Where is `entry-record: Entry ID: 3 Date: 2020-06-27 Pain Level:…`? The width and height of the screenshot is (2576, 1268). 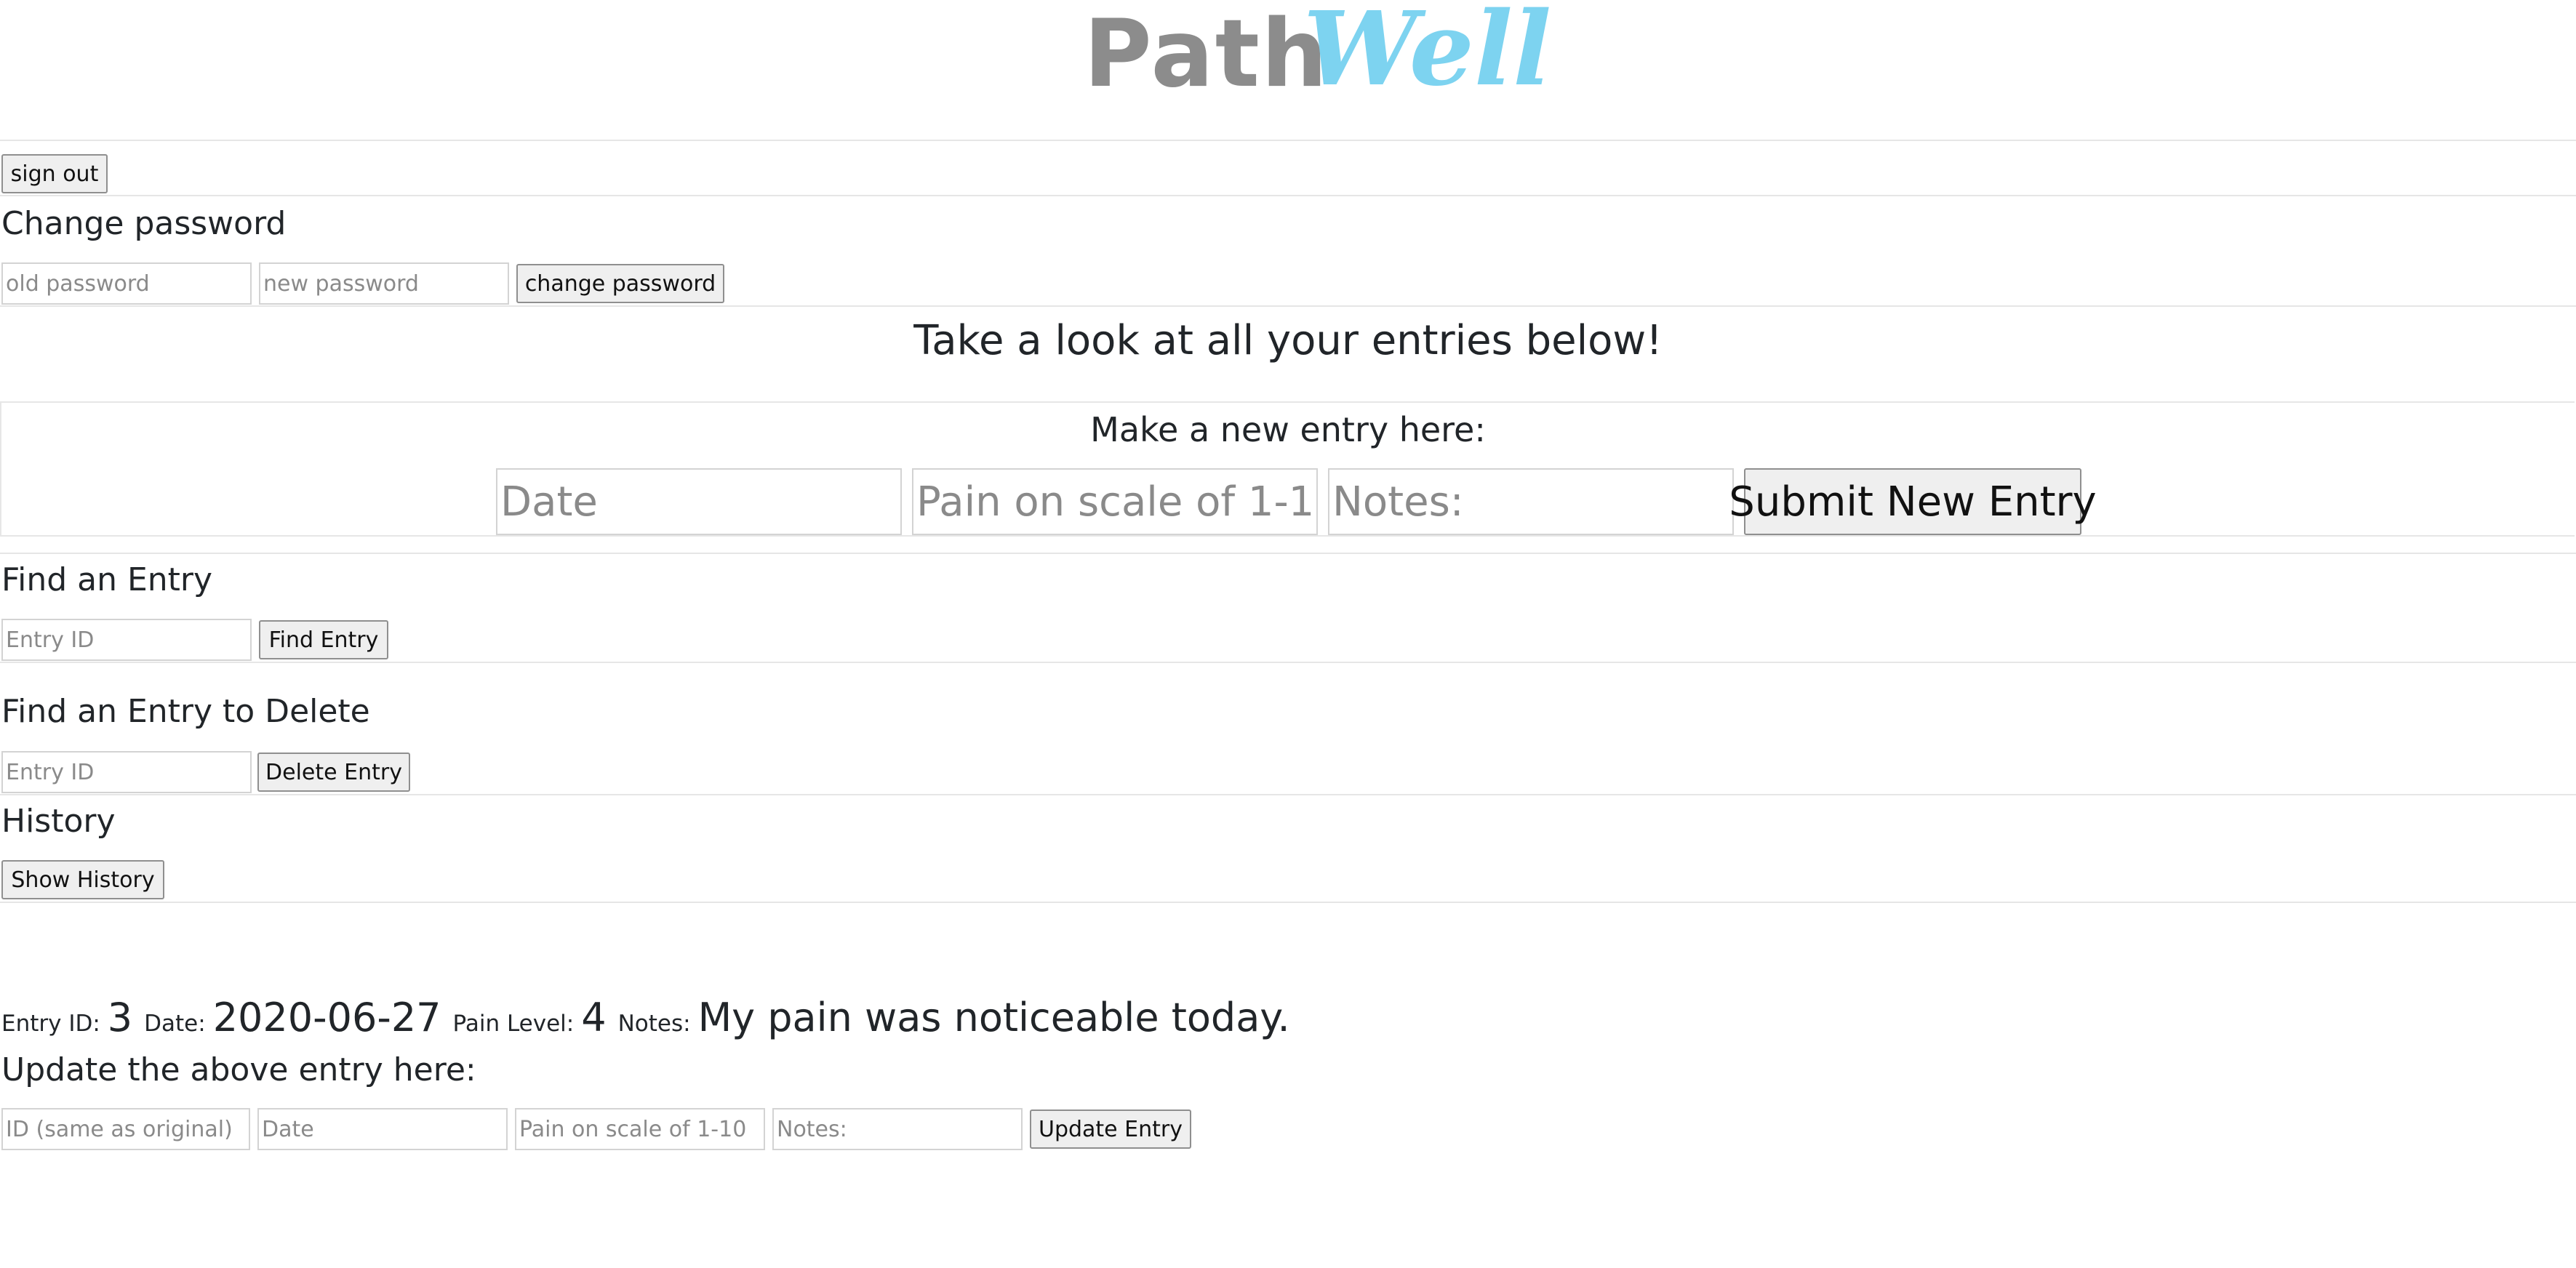 entry-record: Entry ID: 3 Date: 2020-06-27 Pain Level:… is located at coordinates (645, 1021).